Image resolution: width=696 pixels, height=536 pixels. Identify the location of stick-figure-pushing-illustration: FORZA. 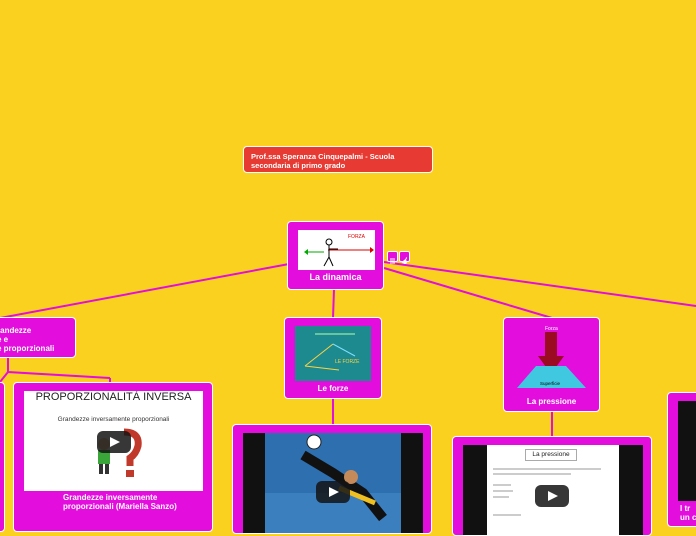
(339, 250).